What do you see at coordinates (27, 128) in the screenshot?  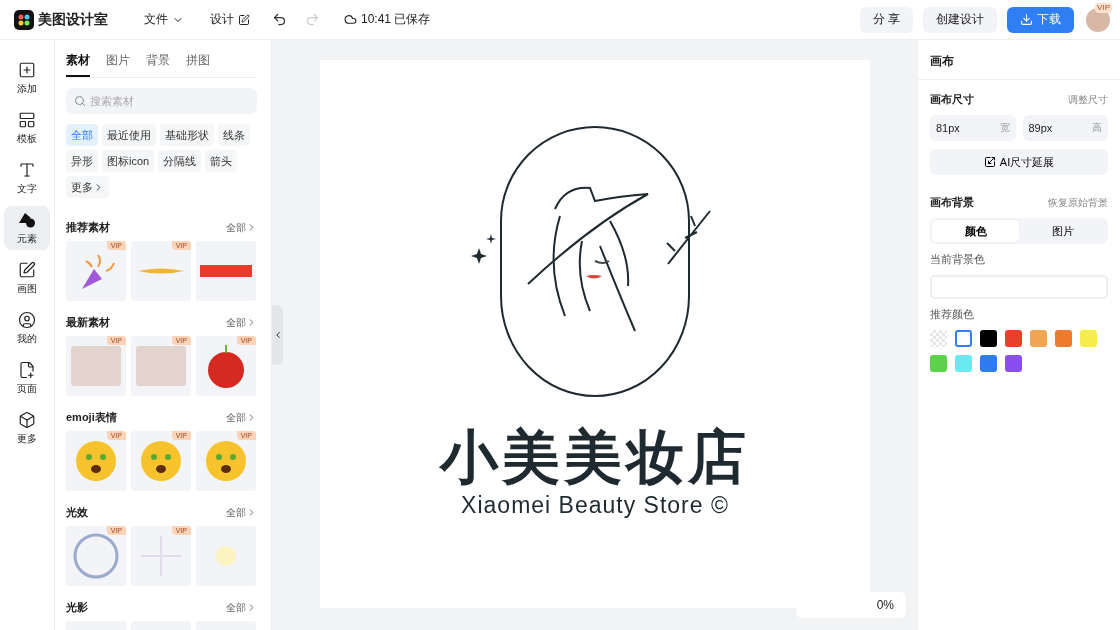 I see `sidebar-item: 模板` at bounding box center [27, 128].